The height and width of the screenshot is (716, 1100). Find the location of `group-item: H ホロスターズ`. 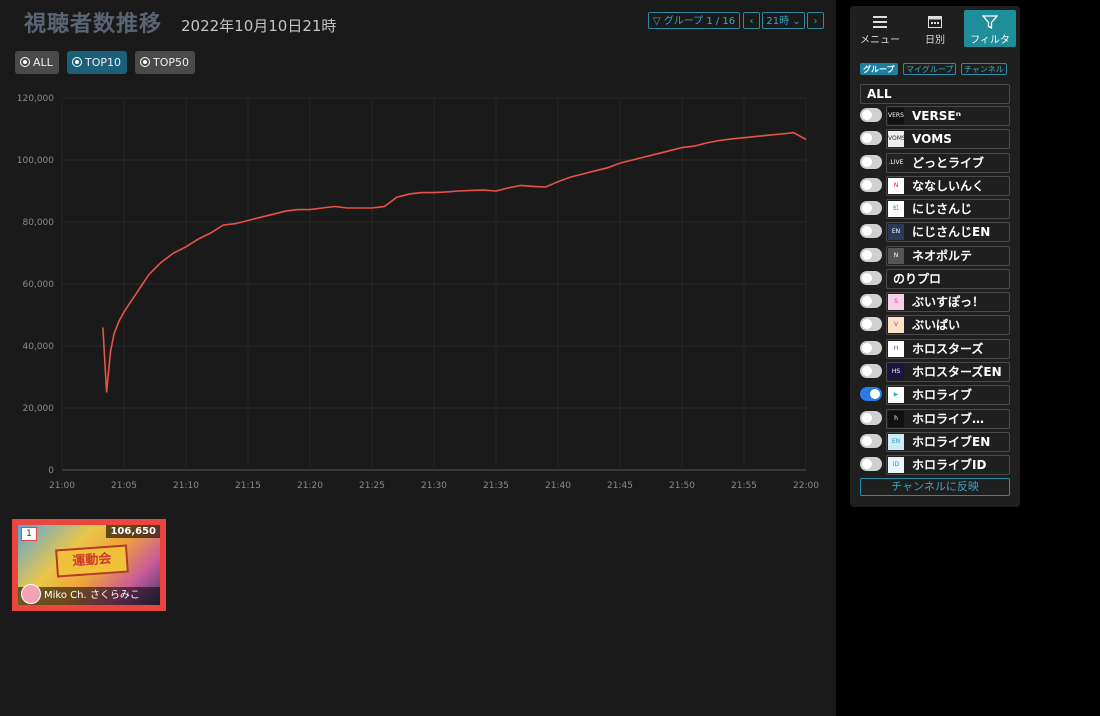

group-item: H ホロスターズ is located at coordinates (935, 348).